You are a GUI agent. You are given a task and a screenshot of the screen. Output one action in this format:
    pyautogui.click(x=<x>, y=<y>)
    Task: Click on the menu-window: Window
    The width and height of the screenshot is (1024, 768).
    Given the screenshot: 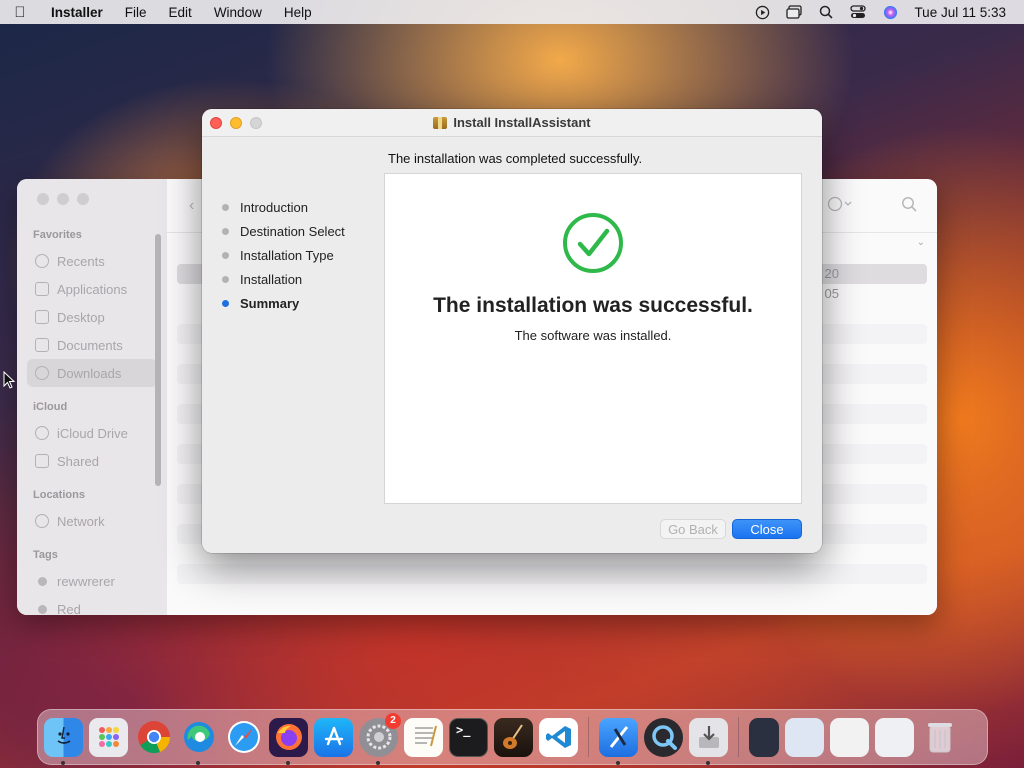 What is the action you would take?
    pyautogui.click(x=238, y=12)
    